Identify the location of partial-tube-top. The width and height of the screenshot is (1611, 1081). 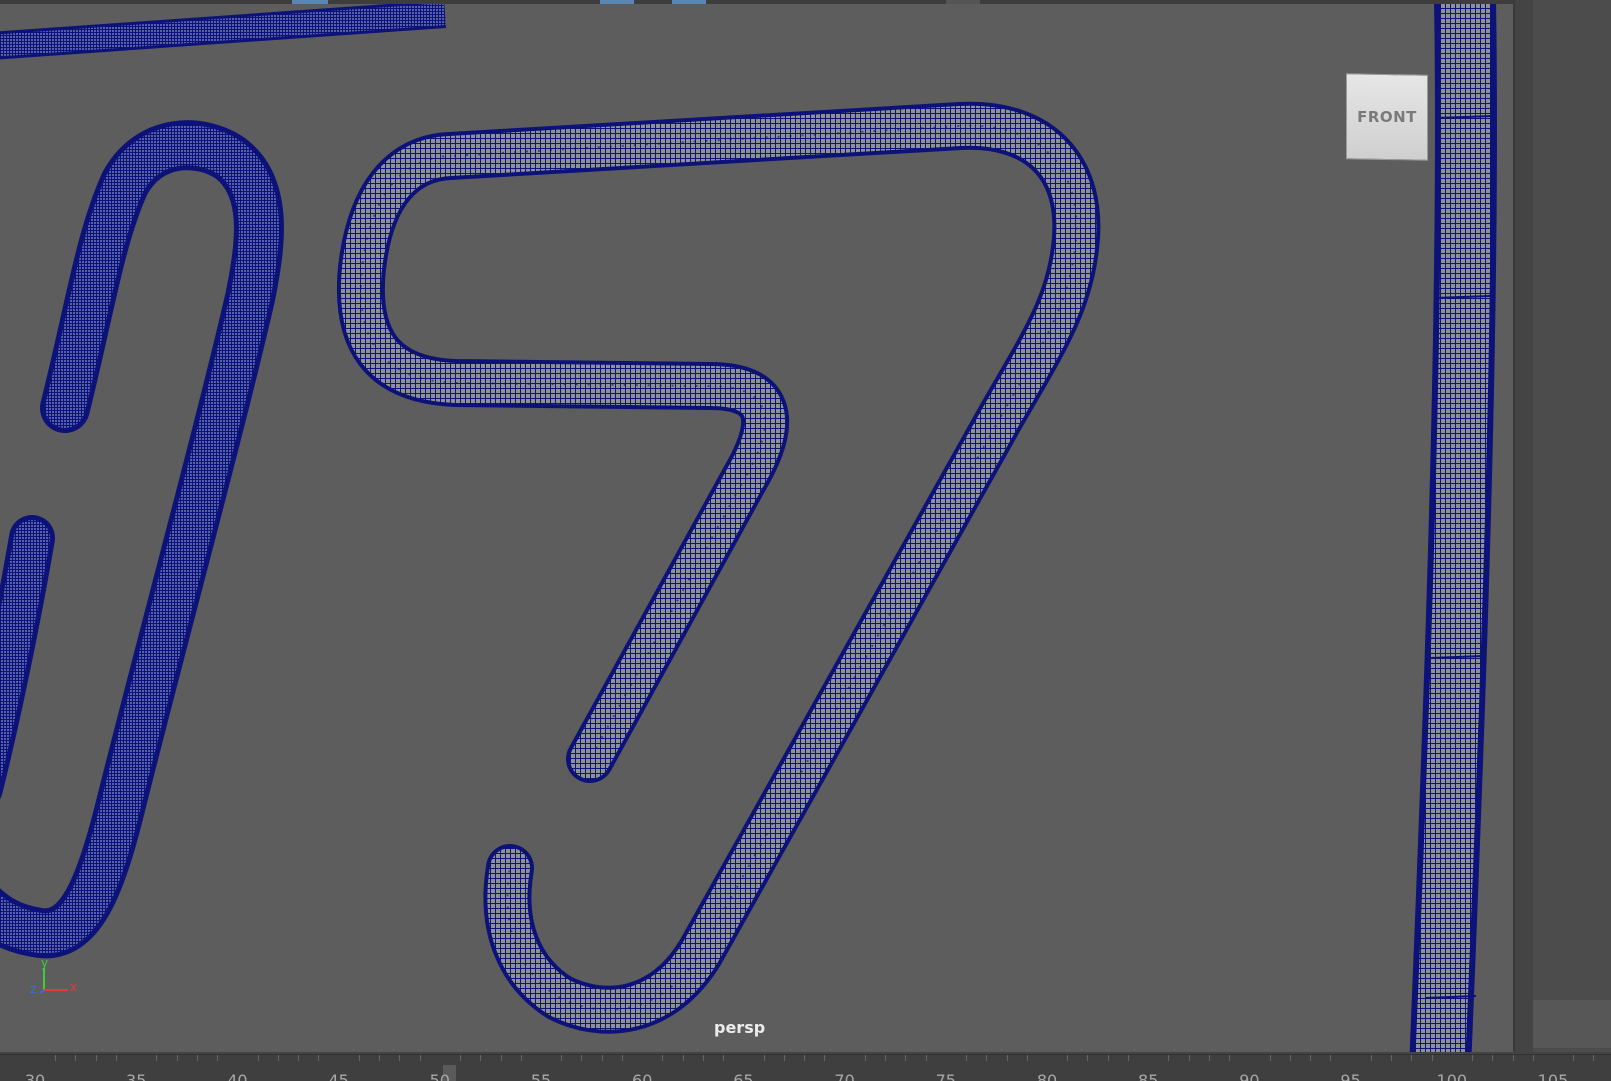
(223, 32).